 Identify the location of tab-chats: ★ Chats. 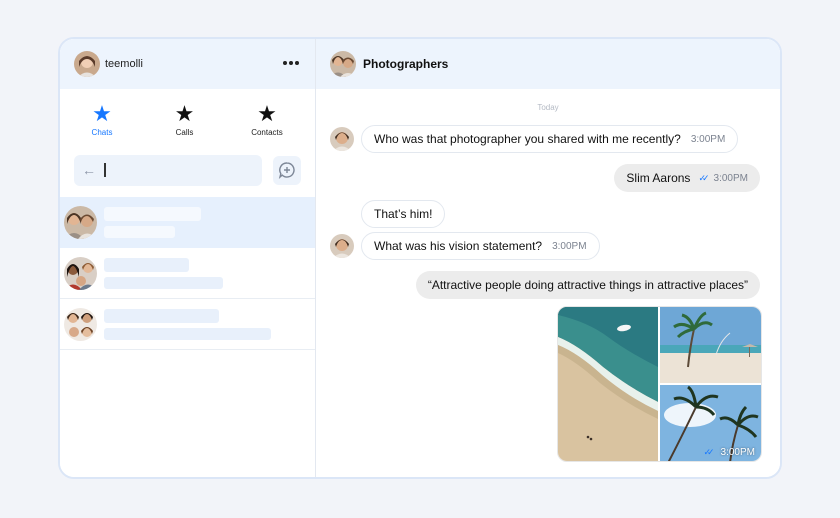
(102, 126).